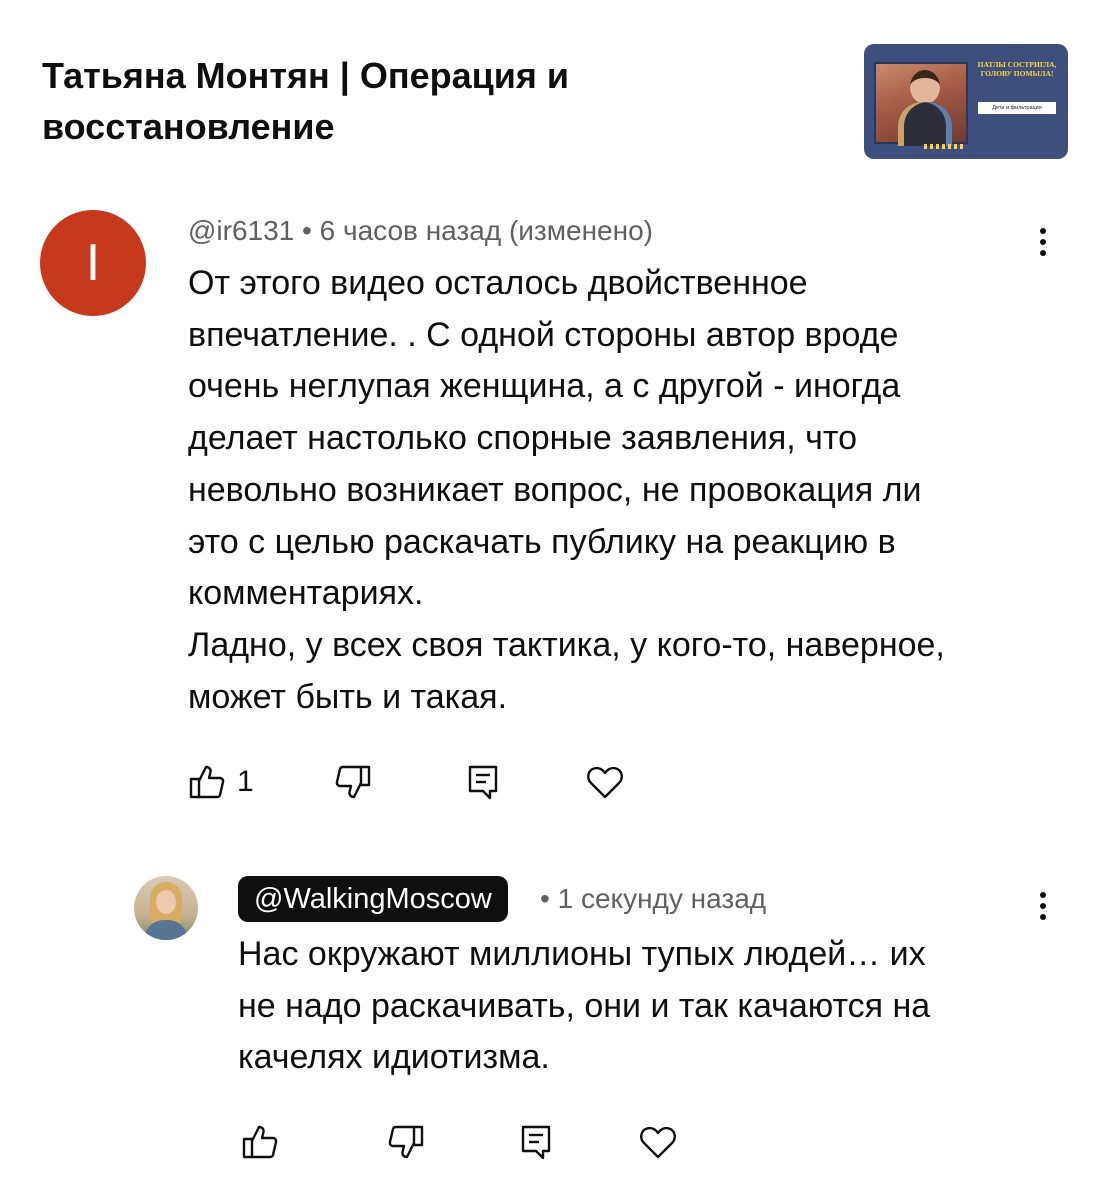 Image resolution: width=1108 pixels, height=1200 pixels. I want to click on video-title-line-2: восстановление, so click(188, 126).